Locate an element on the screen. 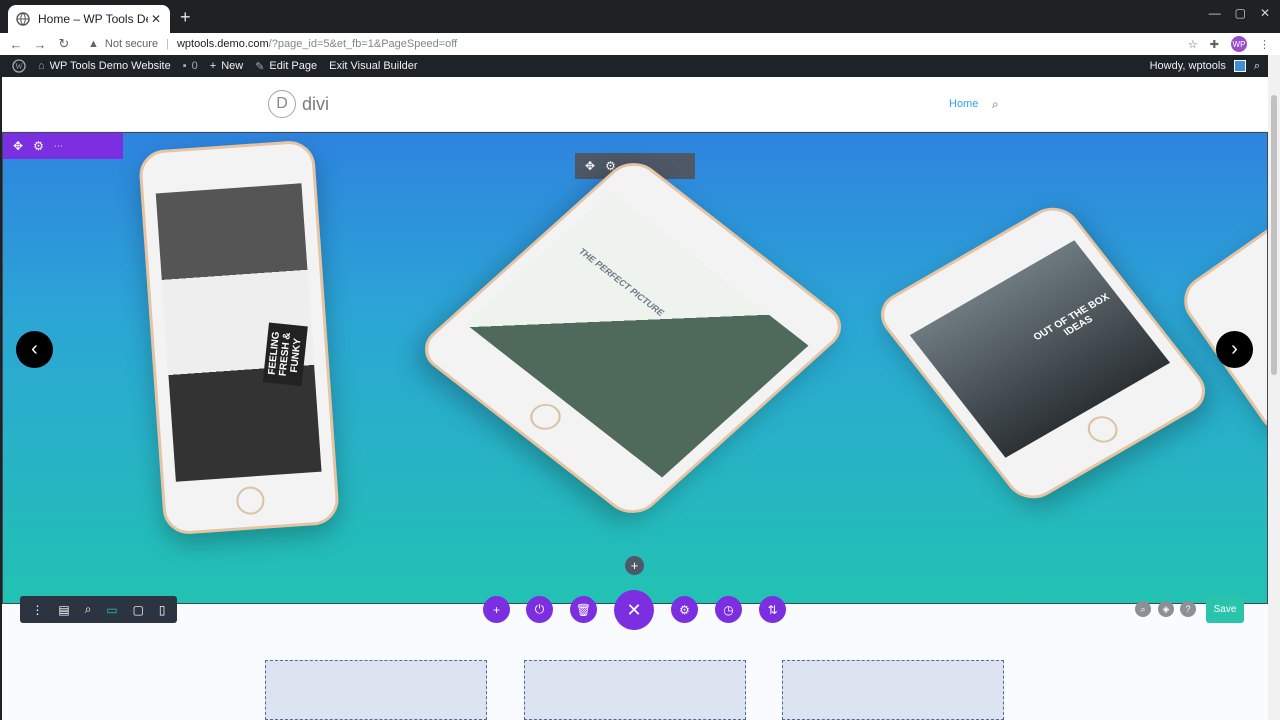 Image resolution: width=1280 pixels, height=720 pixels. settings-icon: ⚙ is located at coordinates (38, 146).